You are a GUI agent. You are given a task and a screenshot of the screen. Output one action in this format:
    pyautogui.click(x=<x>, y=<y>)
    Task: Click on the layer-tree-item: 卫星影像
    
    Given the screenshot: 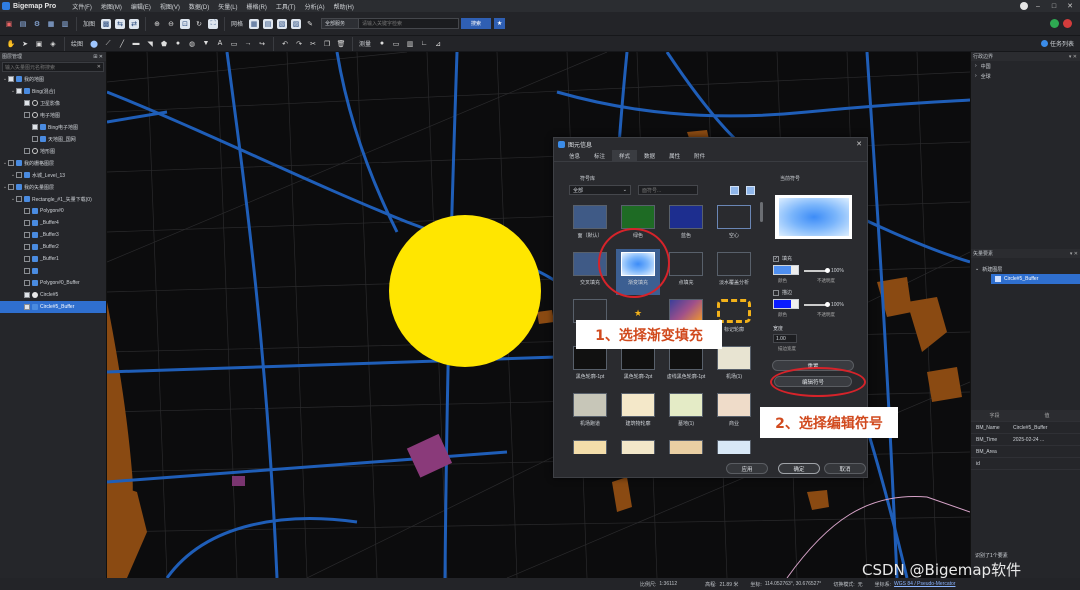 What is the action you would take?
    pyautogui.click(x=53, y=103)
    